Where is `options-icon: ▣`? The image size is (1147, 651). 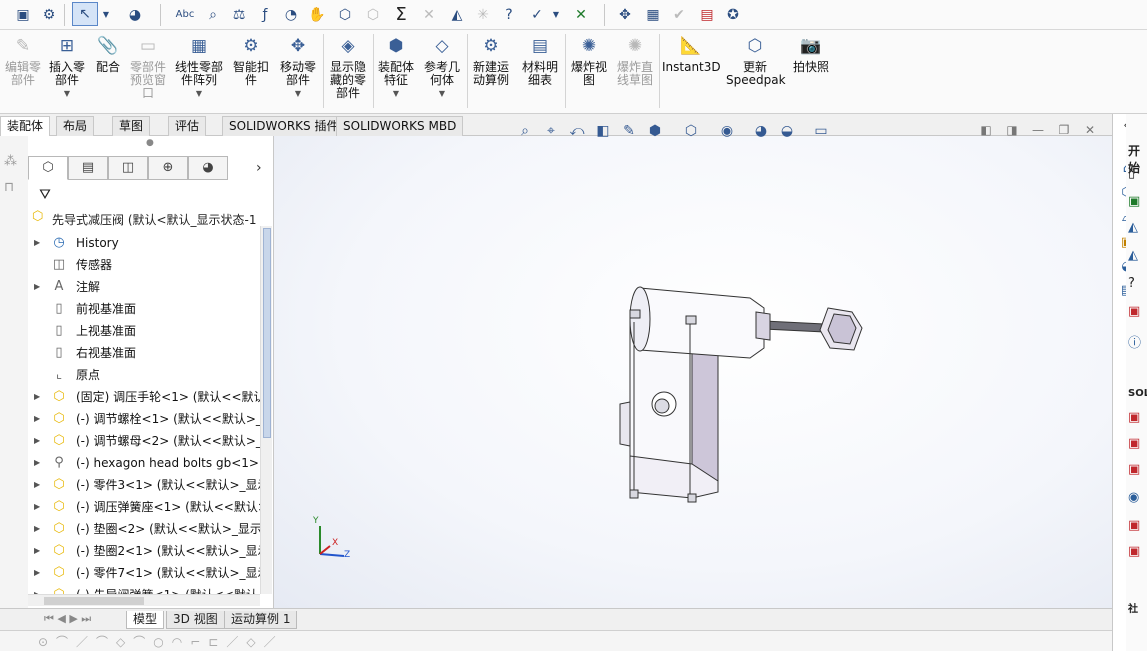 options-icon: ▣ is located at coordinates (23, 15).